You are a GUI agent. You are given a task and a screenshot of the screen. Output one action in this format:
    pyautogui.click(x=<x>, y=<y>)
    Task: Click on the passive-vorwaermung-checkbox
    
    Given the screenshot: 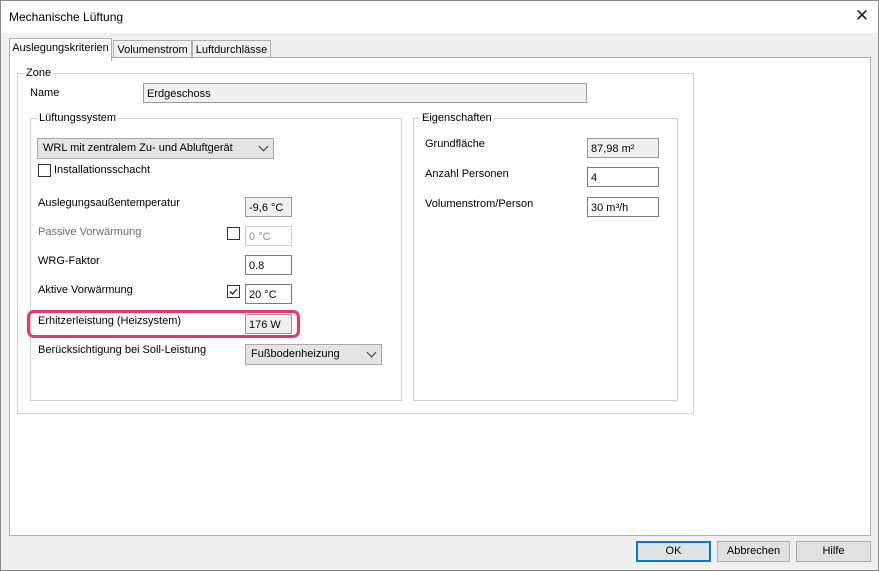 What is the action you would take?
    pyautogui.click(x=233, y=233)
    